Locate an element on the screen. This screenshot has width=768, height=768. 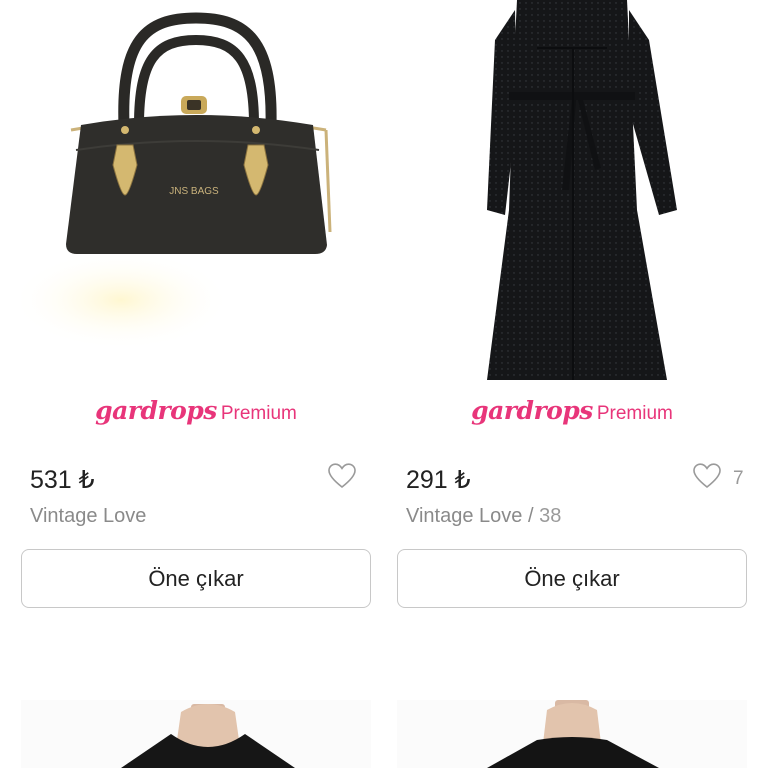
product-brand: Vintage Love / 38 is located at coordinates (483, 516).